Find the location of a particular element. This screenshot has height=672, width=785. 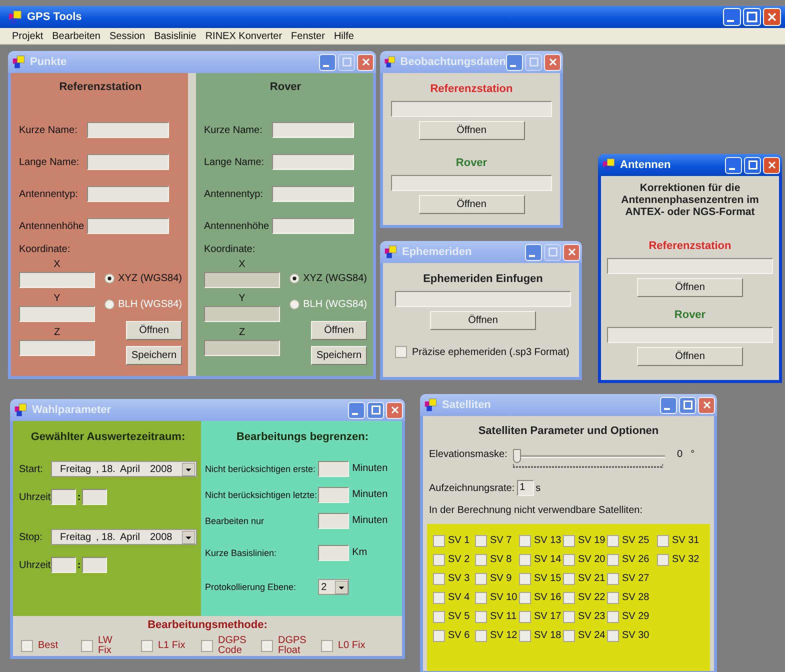

menu-item: Basislinie is located at coordinates (175, 36).